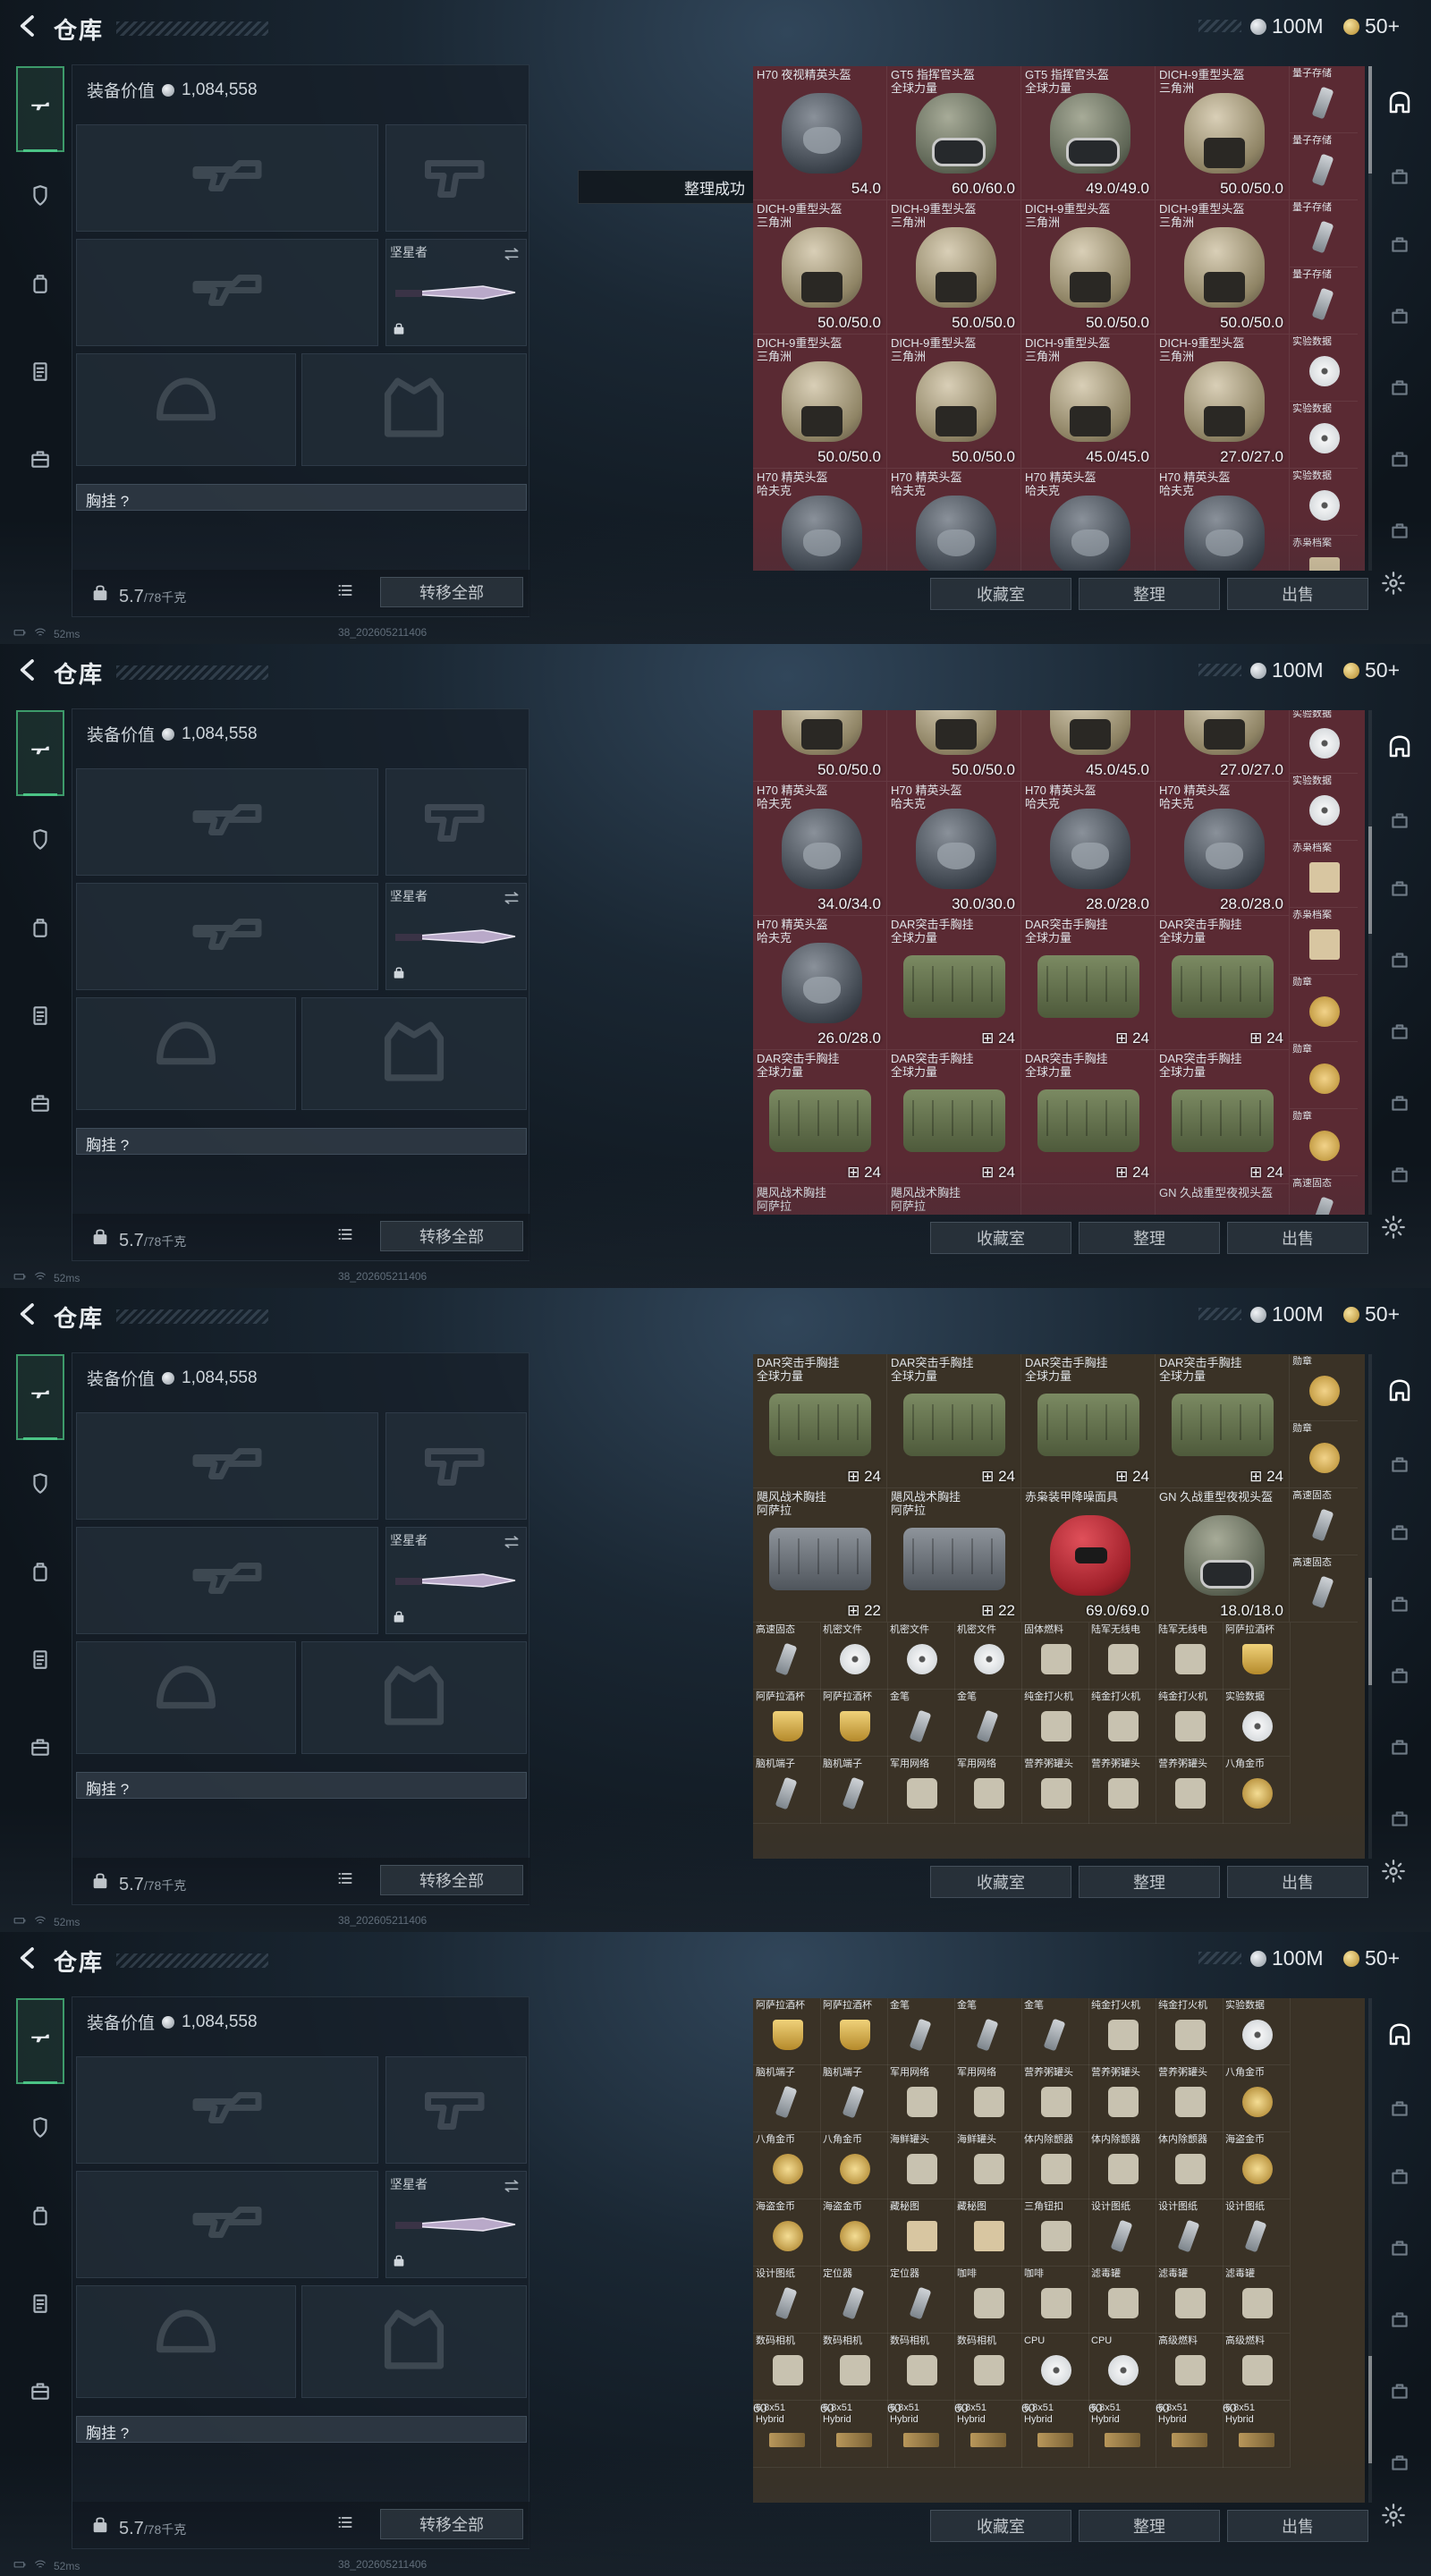 The height and width of the screenshot is (2576, 1431). What do you see at coordinates (1287, 26) in the screenshot?
I see `currency-money: 100M` at bounding box center [1287, 26].